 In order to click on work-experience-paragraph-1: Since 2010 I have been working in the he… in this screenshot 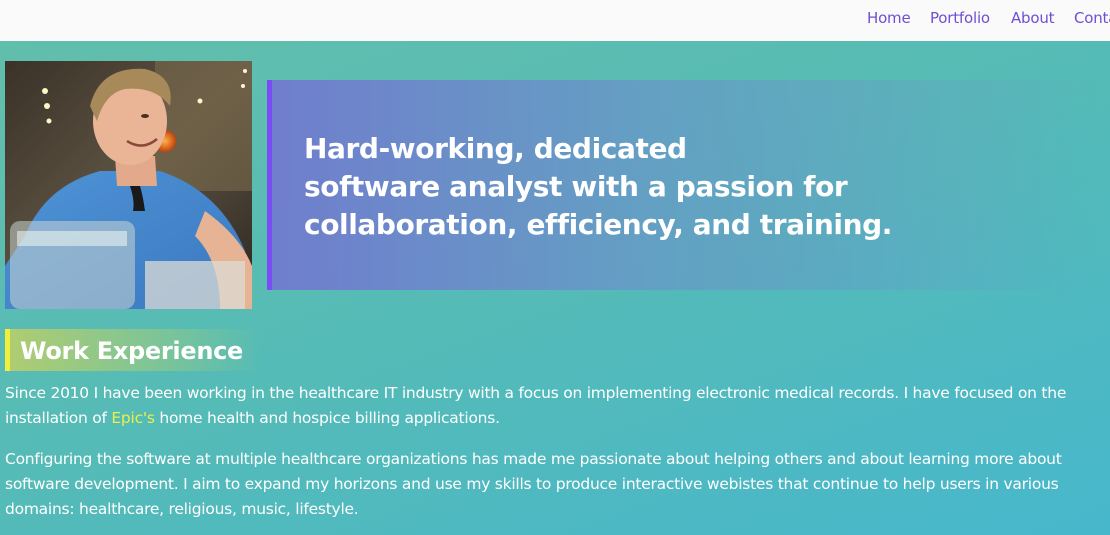, I will do `click(540, 406)`.